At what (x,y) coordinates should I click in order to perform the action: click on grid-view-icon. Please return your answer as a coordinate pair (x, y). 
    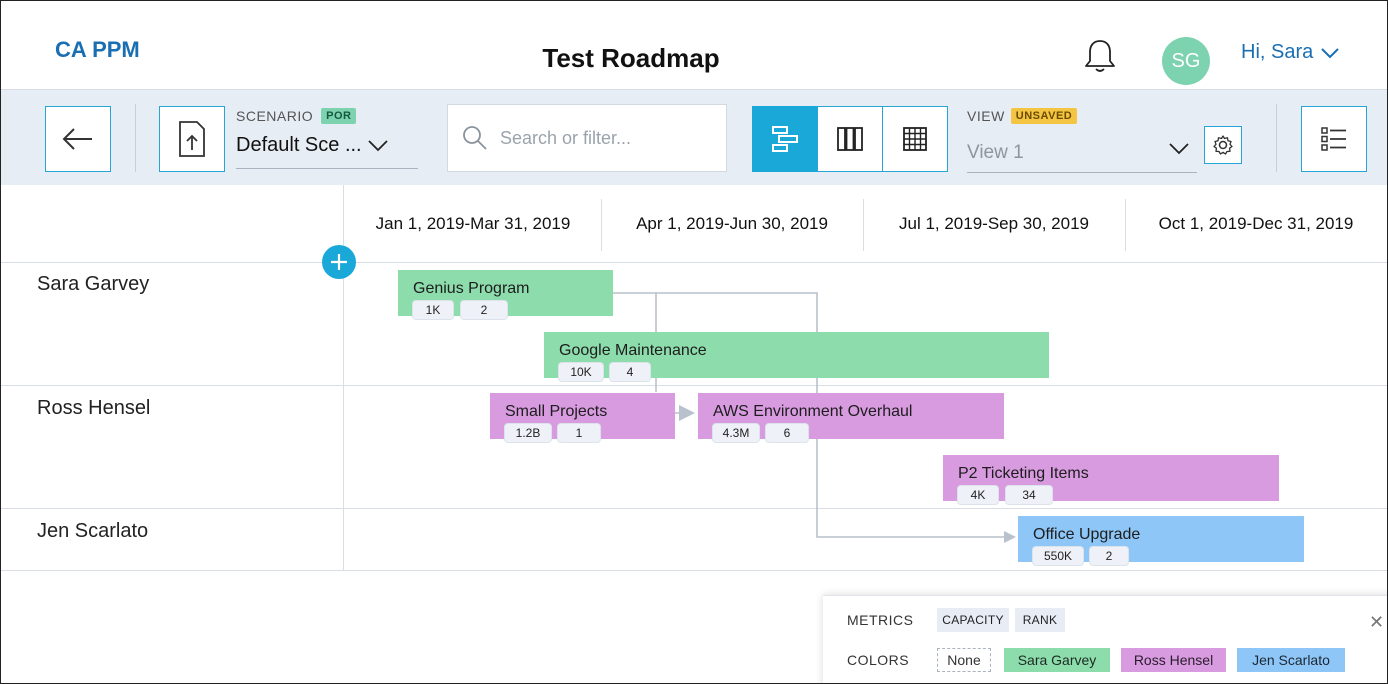
    Looking at the image, I should click on (915, 139).